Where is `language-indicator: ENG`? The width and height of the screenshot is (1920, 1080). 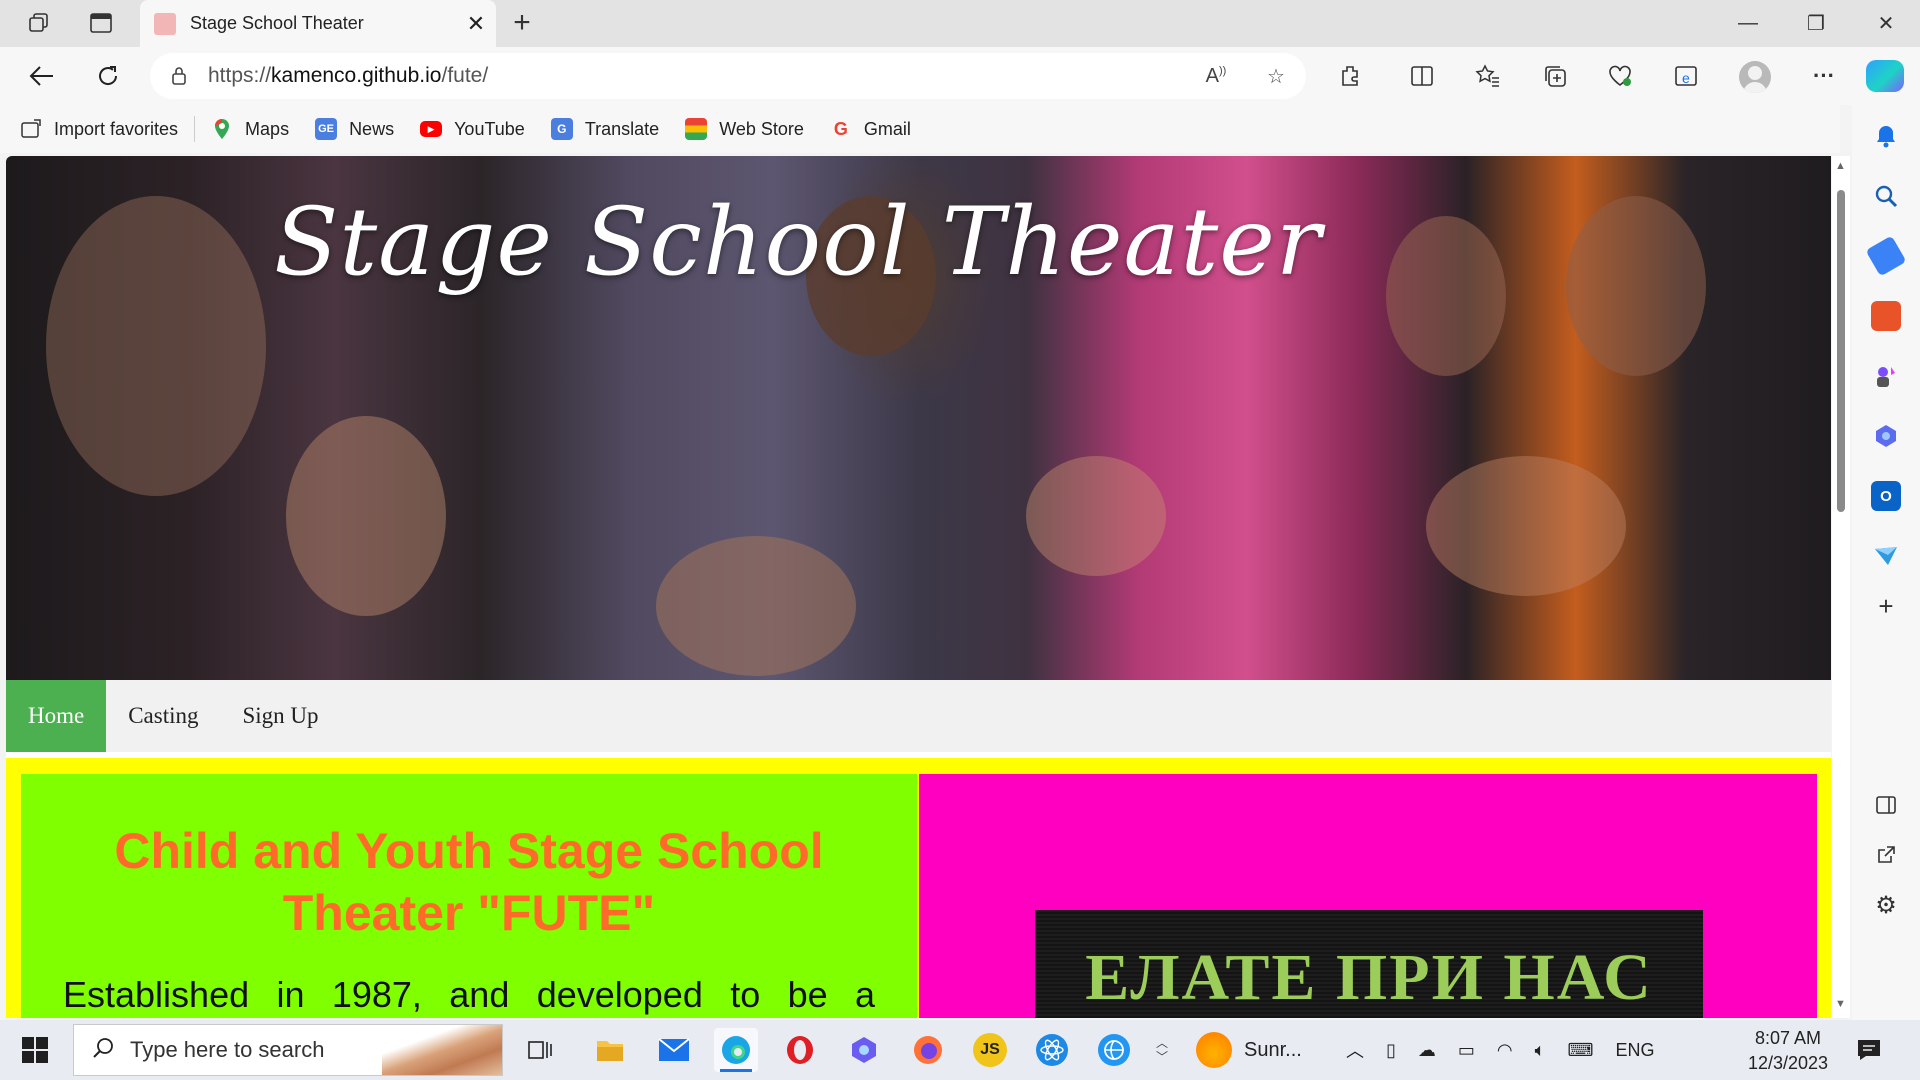 language-indicator: ENG is located at coordinates (1634, 1050).